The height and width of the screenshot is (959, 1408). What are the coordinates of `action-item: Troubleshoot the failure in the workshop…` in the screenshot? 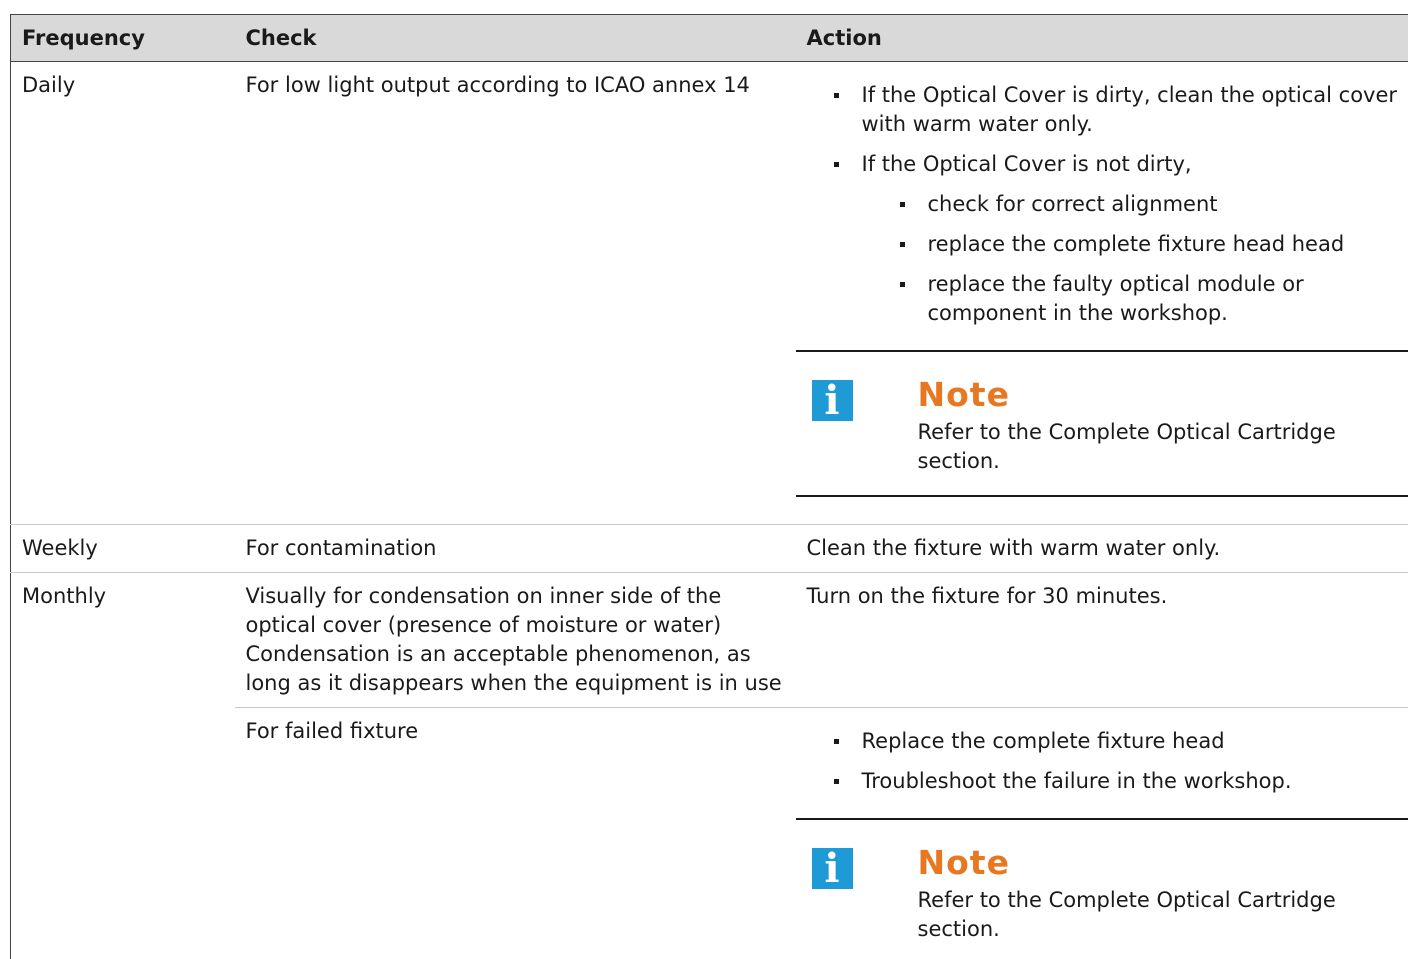 It's located at (1120, 781).